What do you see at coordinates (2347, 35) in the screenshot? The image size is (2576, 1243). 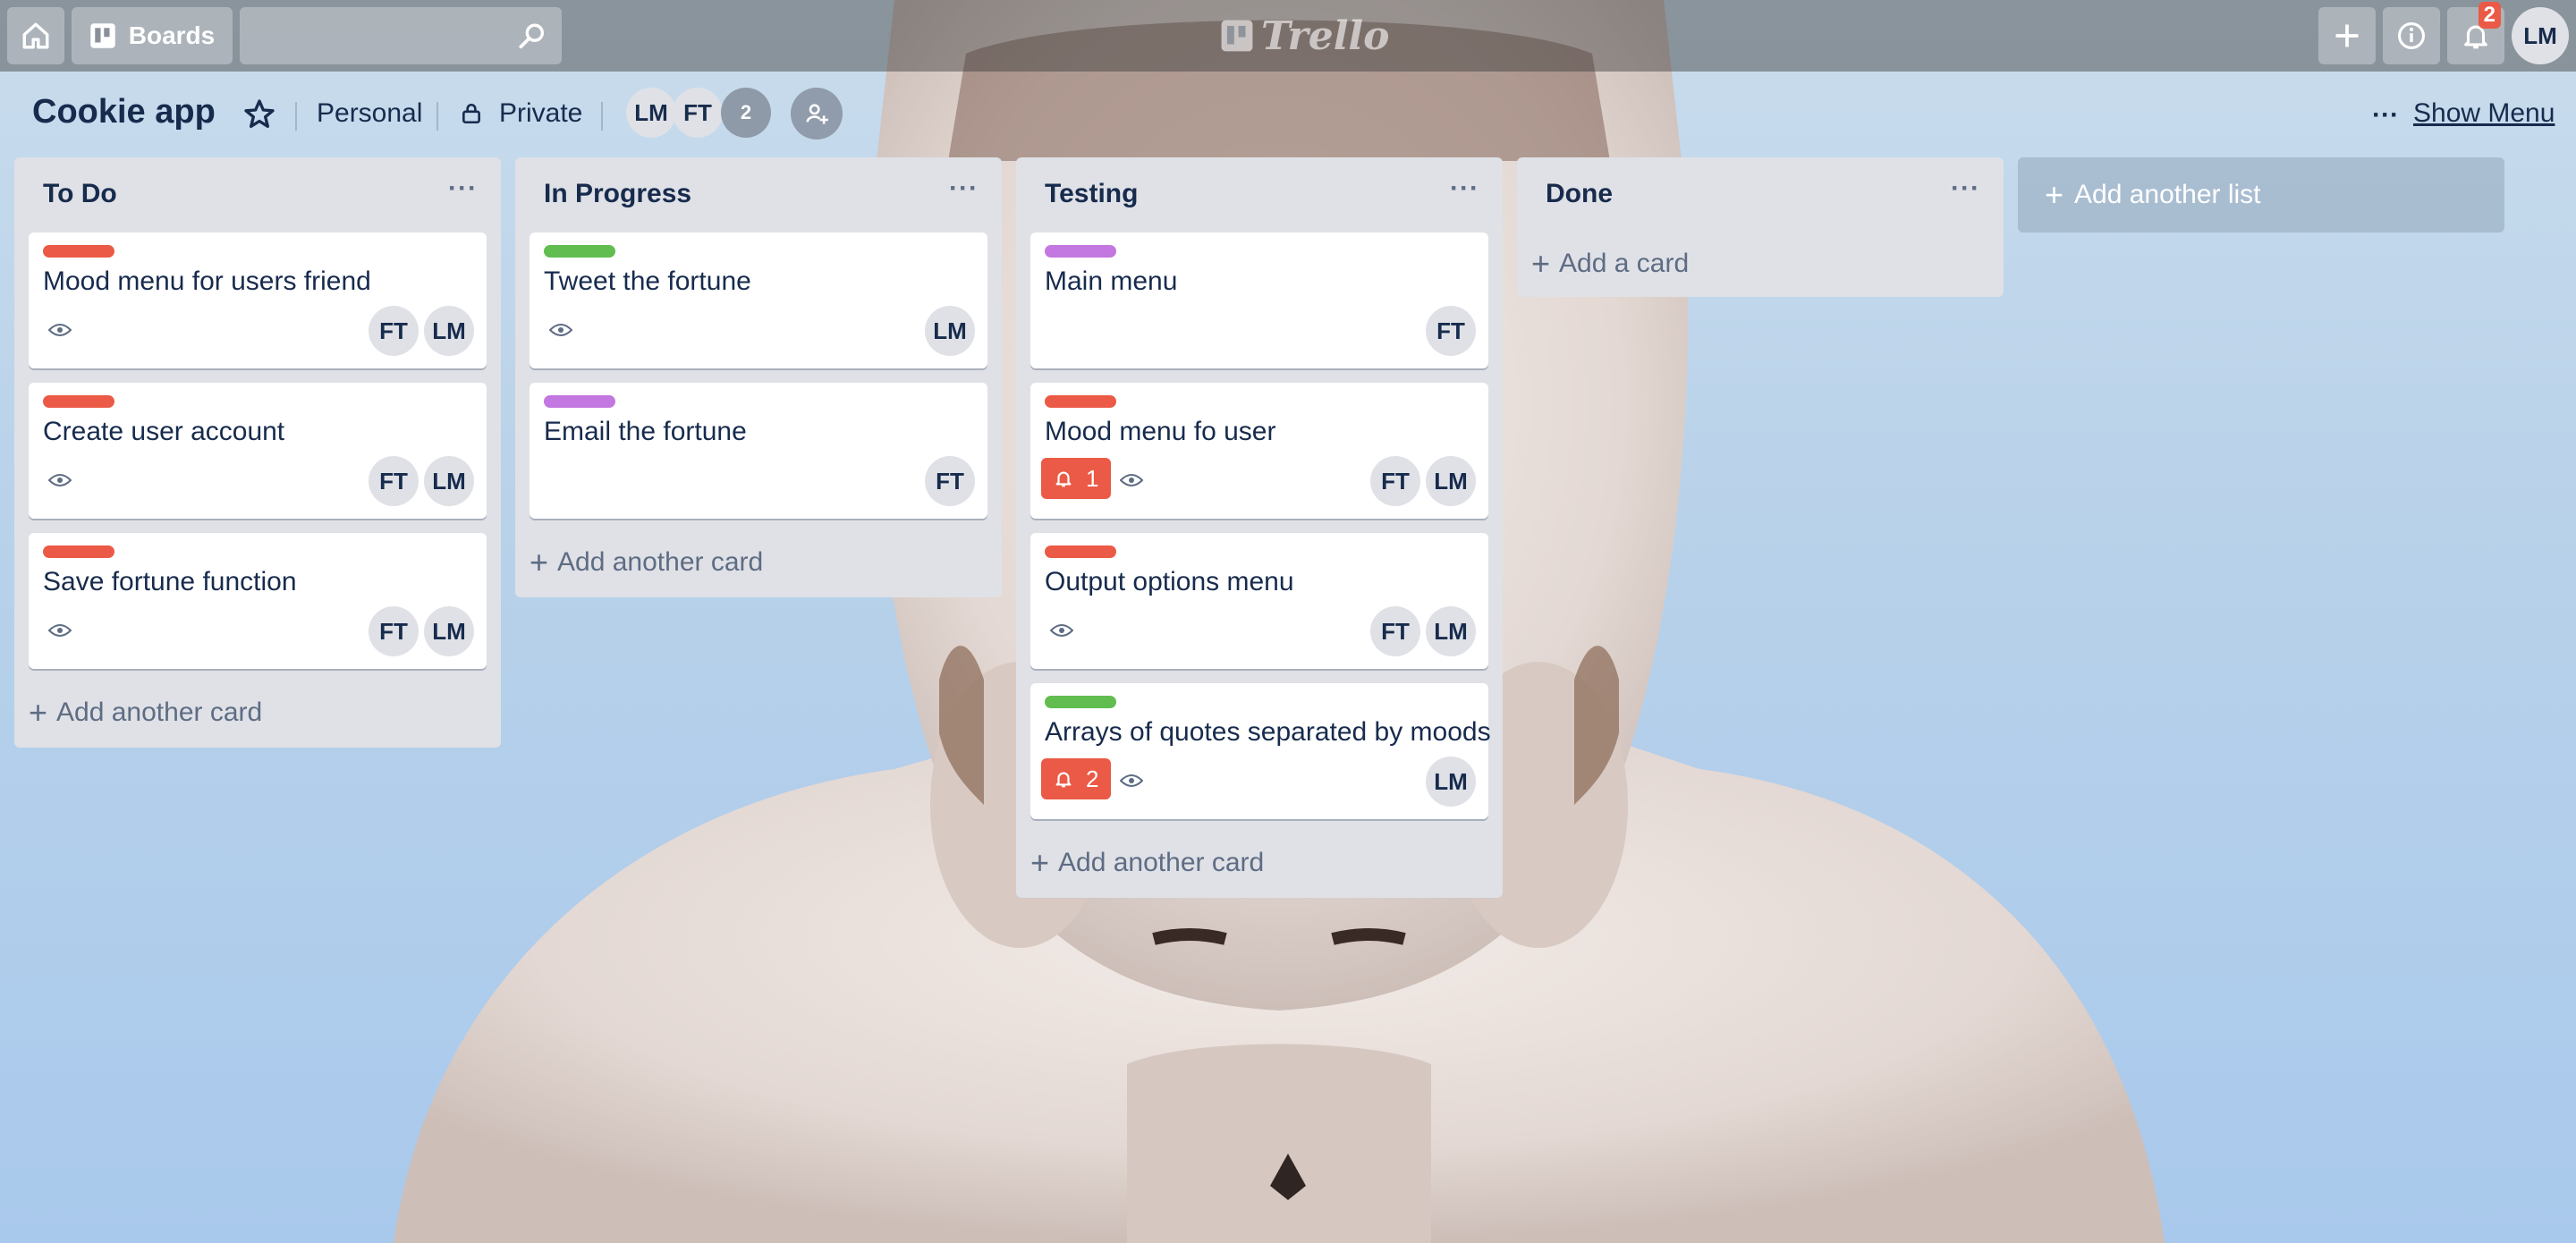 I see `create-button` at bounding box center [2347, 35].